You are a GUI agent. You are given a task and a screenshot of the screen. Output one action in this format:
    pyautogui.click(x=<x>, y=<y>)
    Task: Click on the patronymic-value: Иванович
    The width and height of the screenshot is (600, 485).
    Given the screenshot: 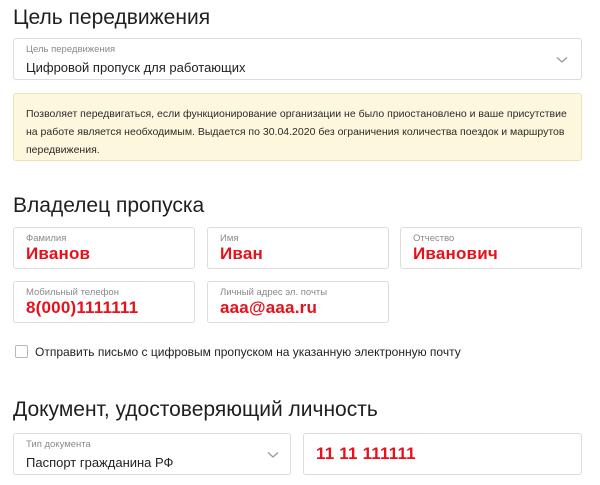 What is the action you would take?
    pyautogui.click(x=455, y=253)
    